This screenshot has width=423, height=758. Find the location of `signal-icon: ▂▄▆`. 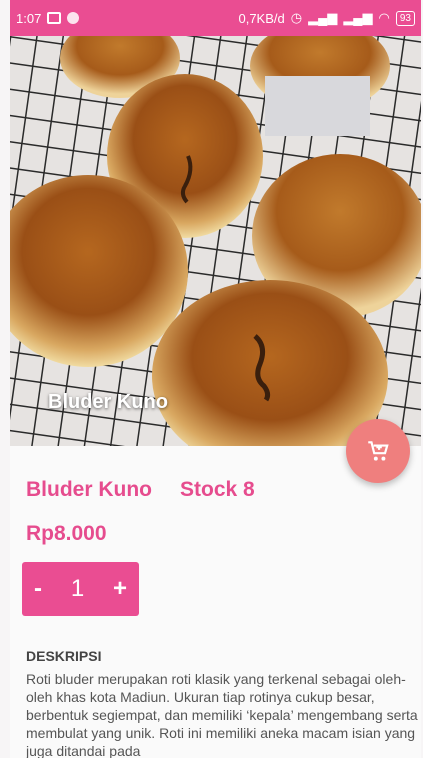

signal-icon: ▂▄▆ is located at coordinates (323, 17).